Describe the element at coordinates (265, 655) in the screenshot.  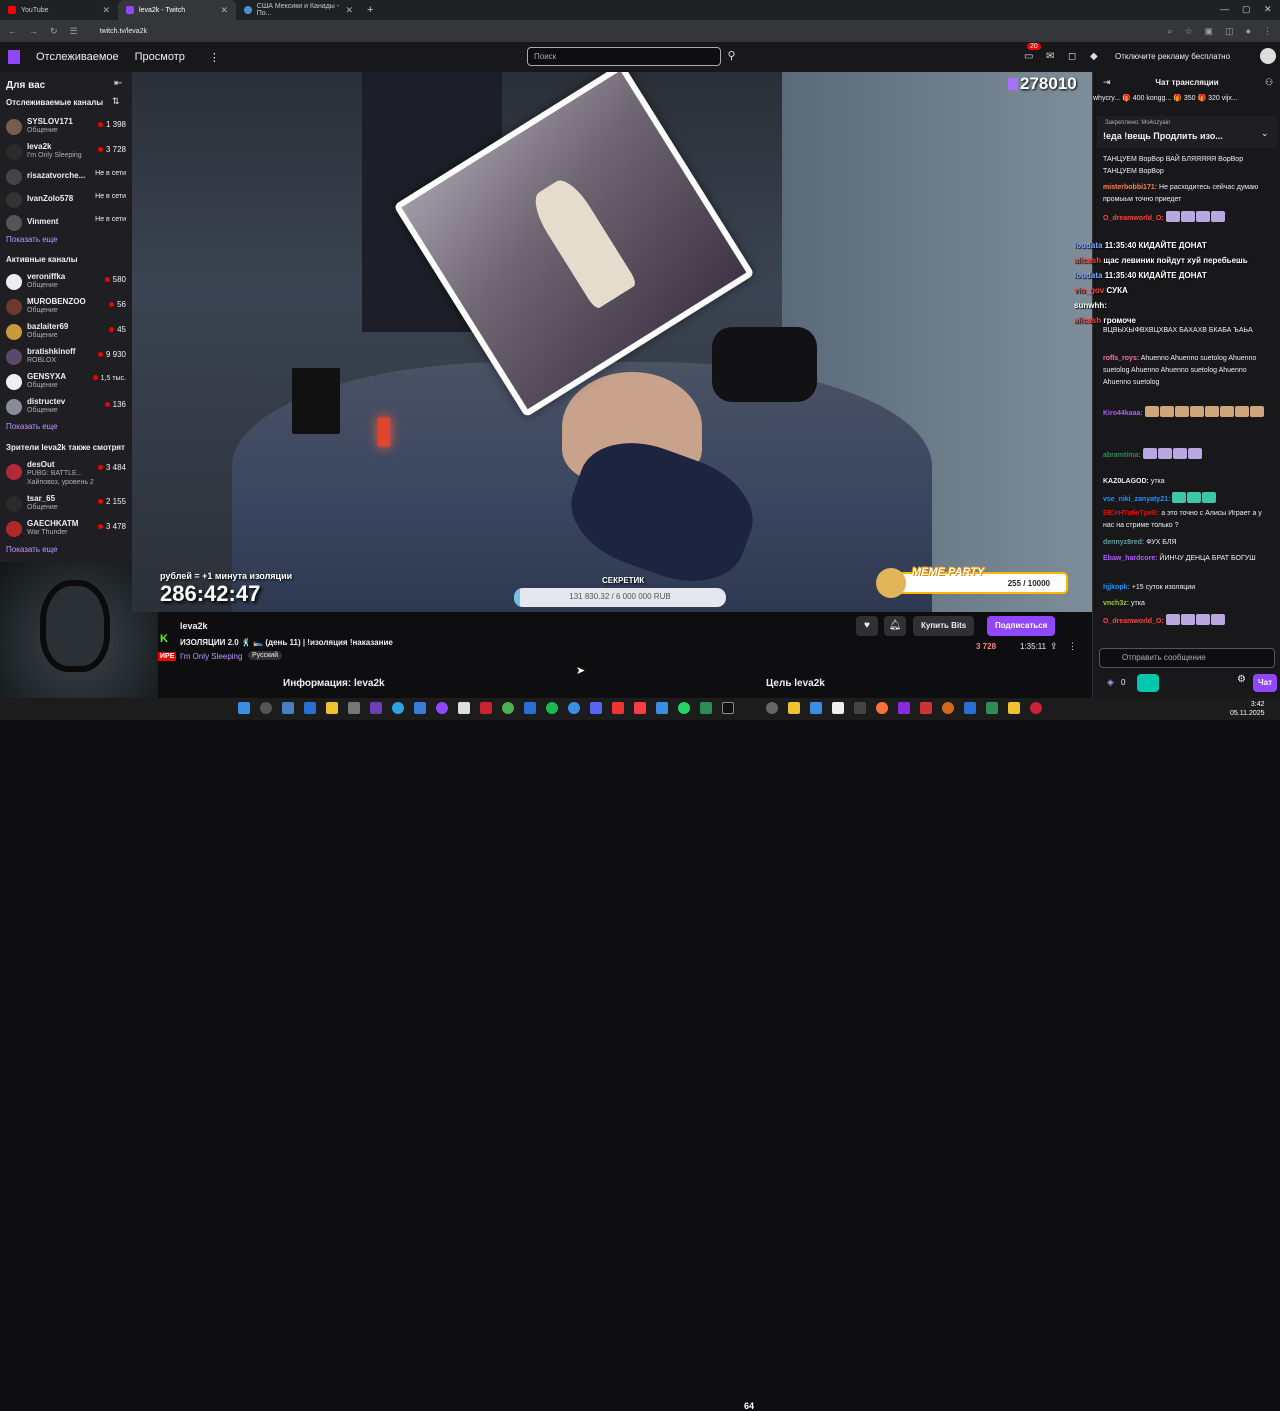
I see `language-tag: Русский` at that location.